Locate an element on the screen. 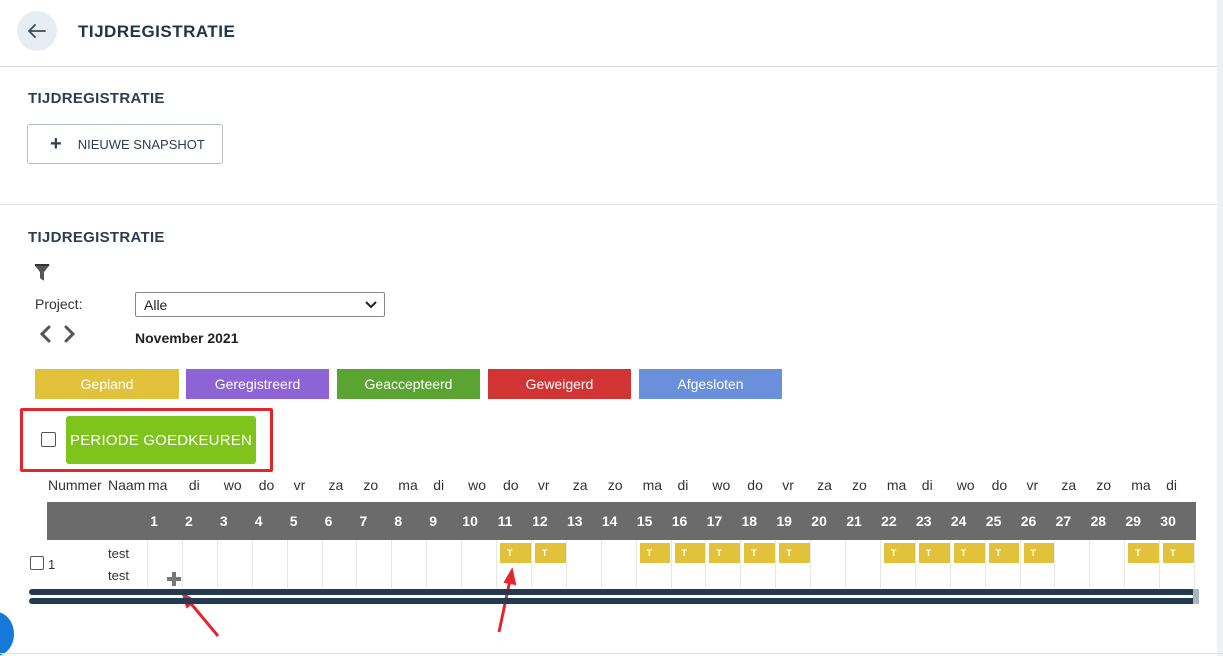 The width and height of the screenshot is (1223, 656). annotation-arrows is located at coordinates (349, 602).